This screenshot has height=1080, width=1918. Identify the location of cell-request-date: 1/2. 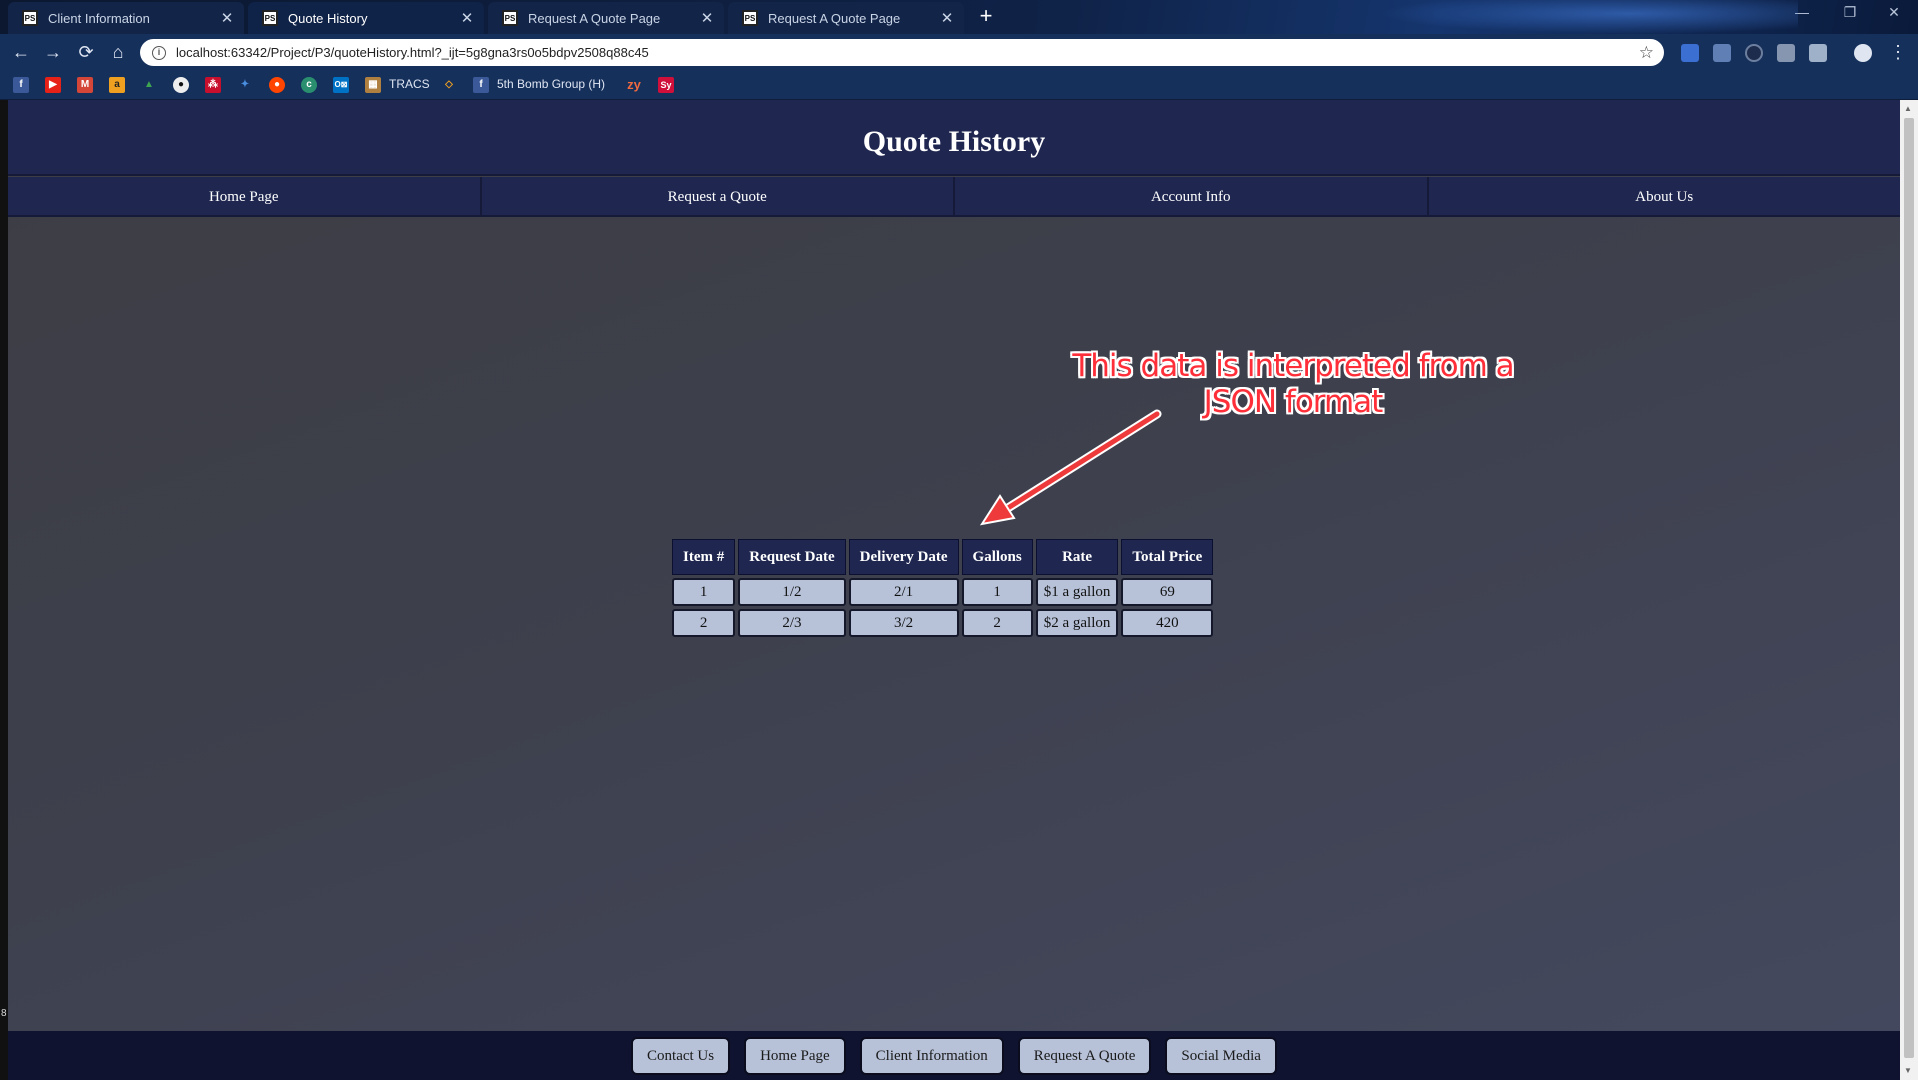
(792, 592).